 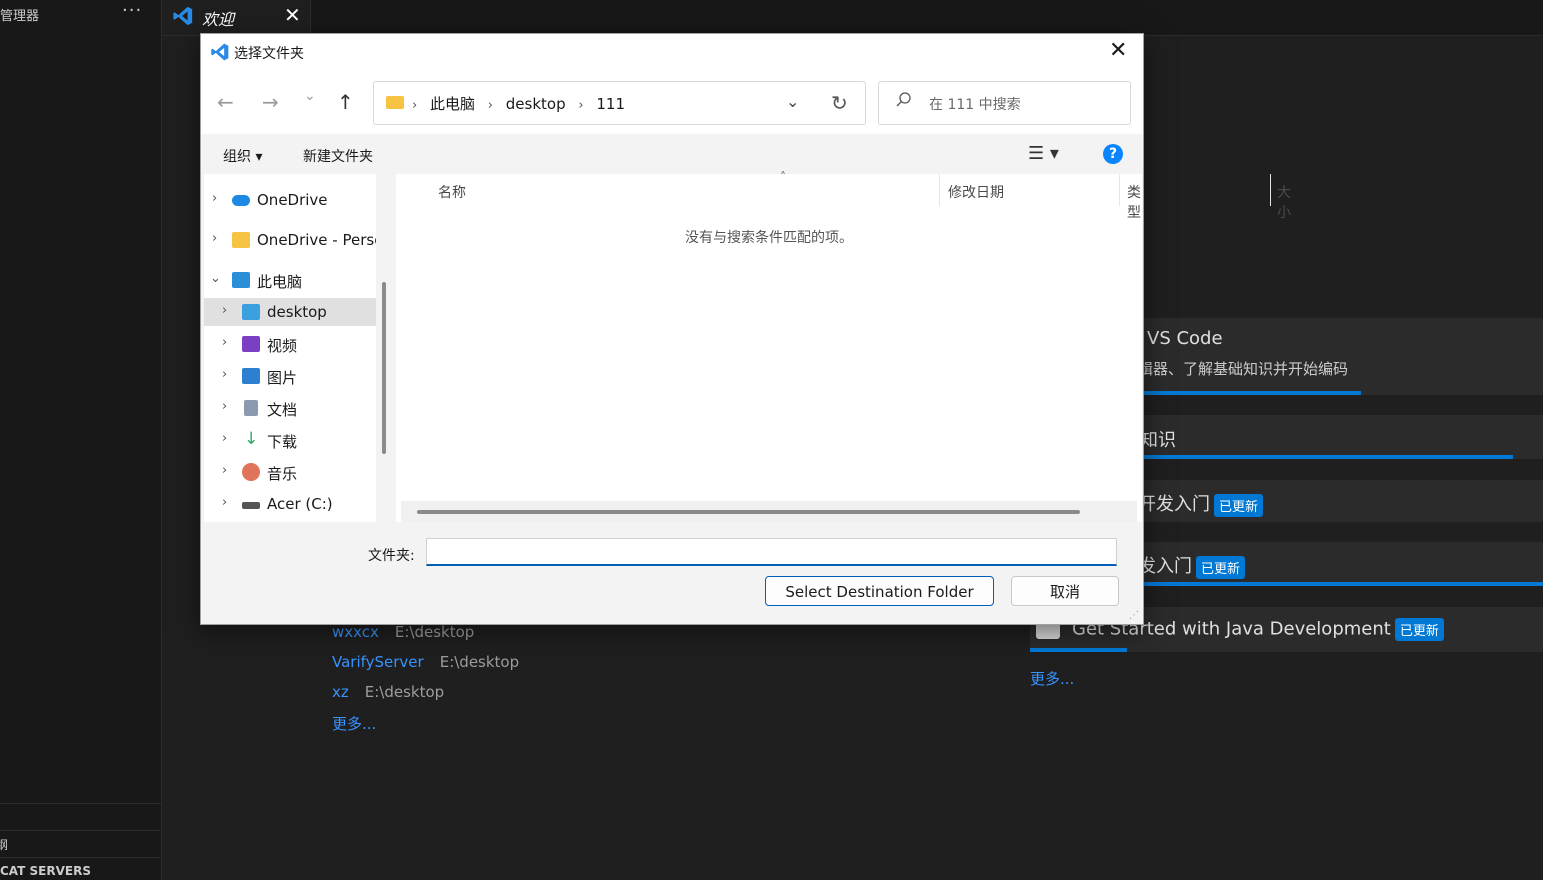 I want to click on progress-bar, so click(x=1078, y=650).